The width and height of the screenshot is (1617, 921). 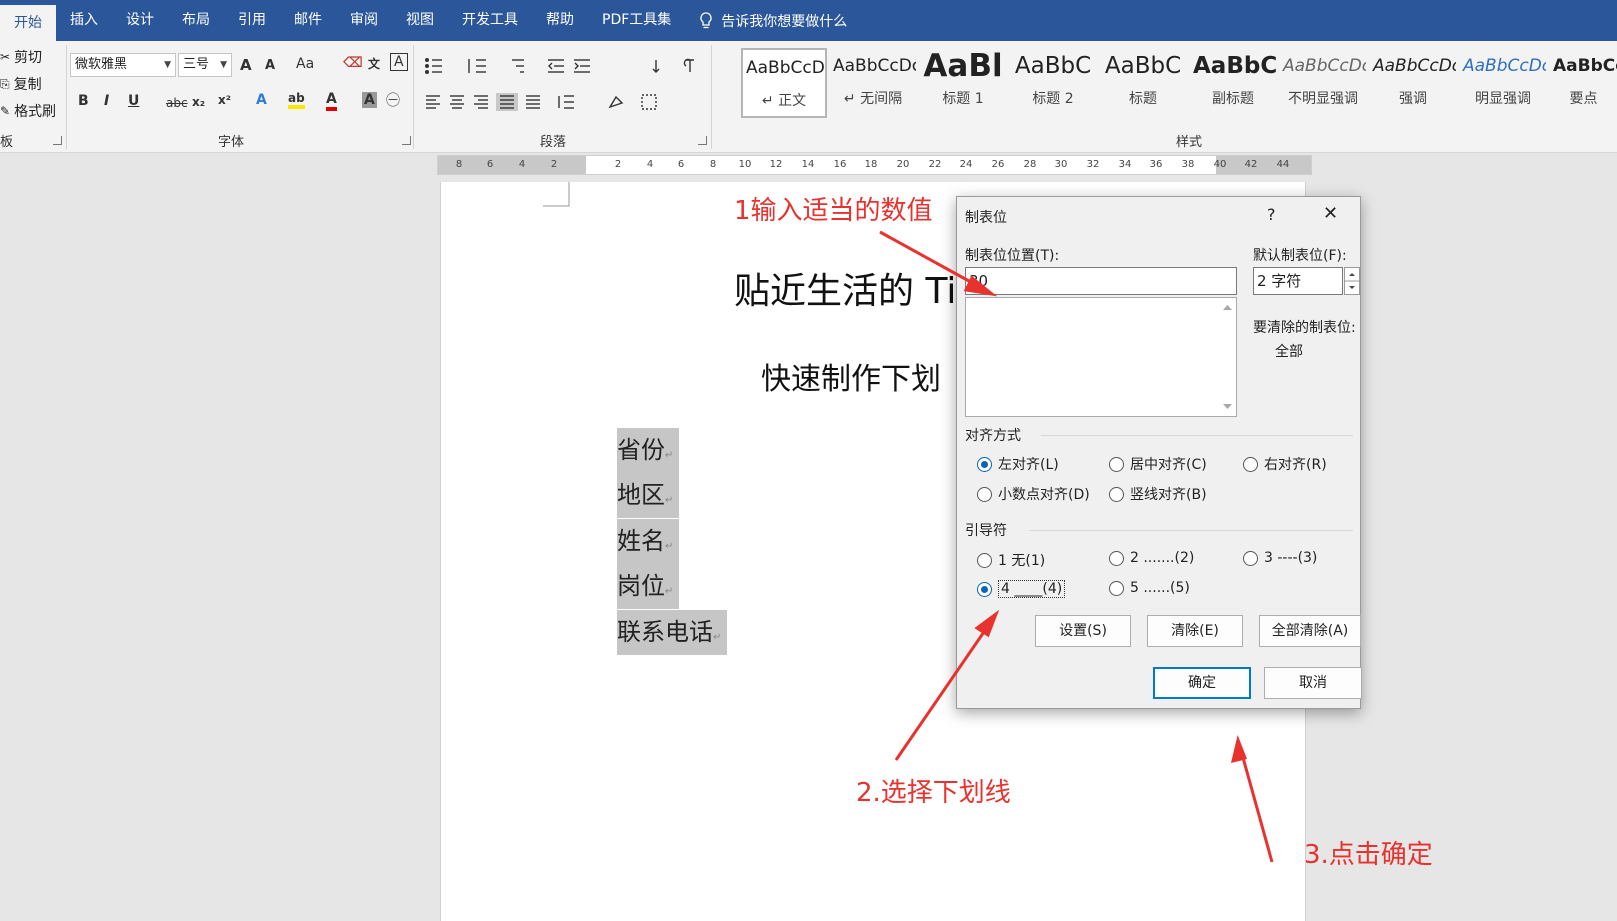 What do you see at coordinates (636, 20) in the screenshot?
I see `tab-pdf-tools: PDF工具集` at bounding box center [636, 20].